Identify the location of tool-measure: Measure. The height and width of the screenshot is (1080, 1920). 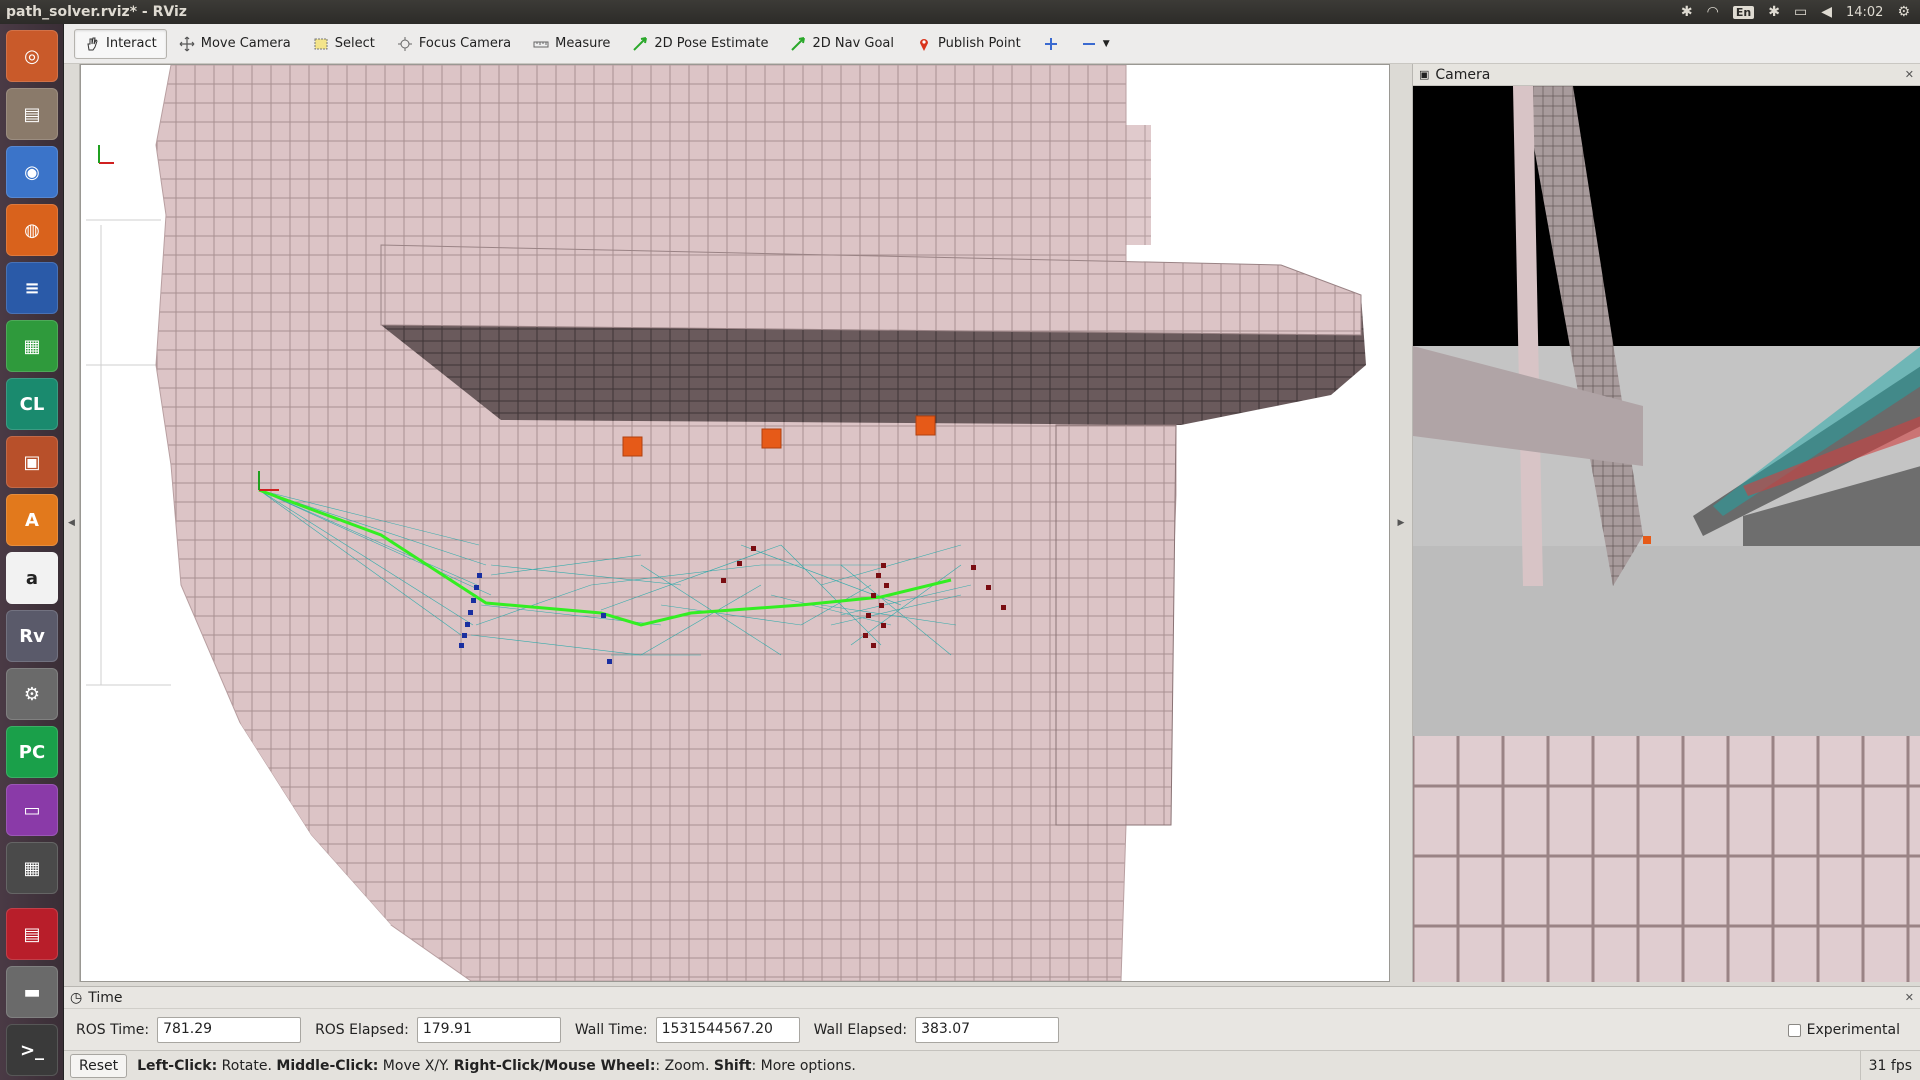
(571, 44).